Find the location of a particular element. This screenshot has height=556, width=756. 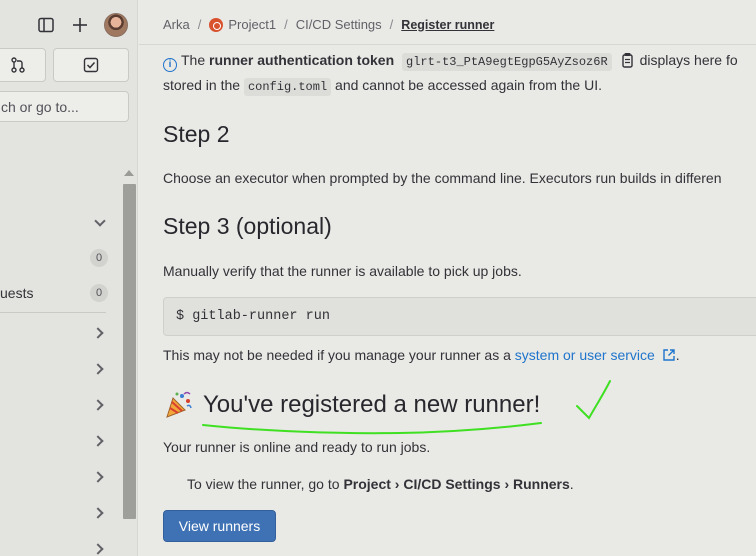

chevron-down-icon is located at coordinates (100, 221).